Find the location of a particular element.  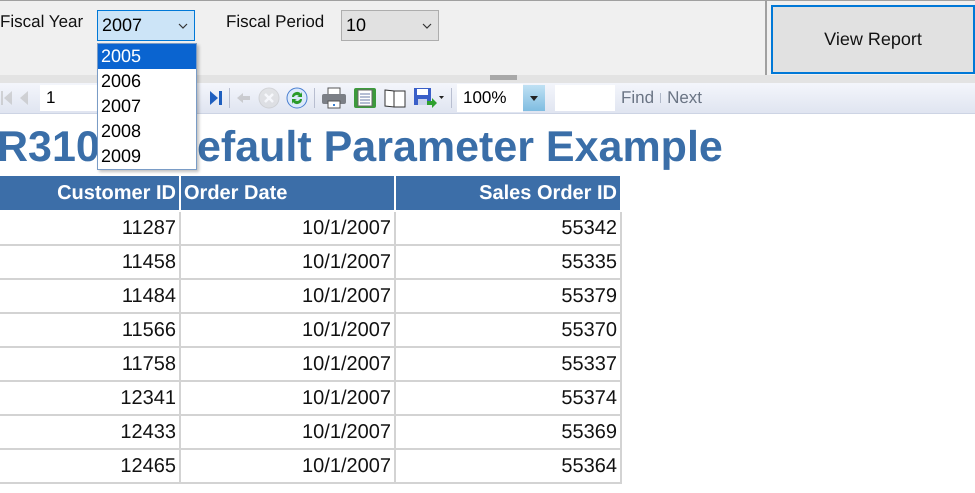

table-cell: 12465 is located at coordinates (90, 466).